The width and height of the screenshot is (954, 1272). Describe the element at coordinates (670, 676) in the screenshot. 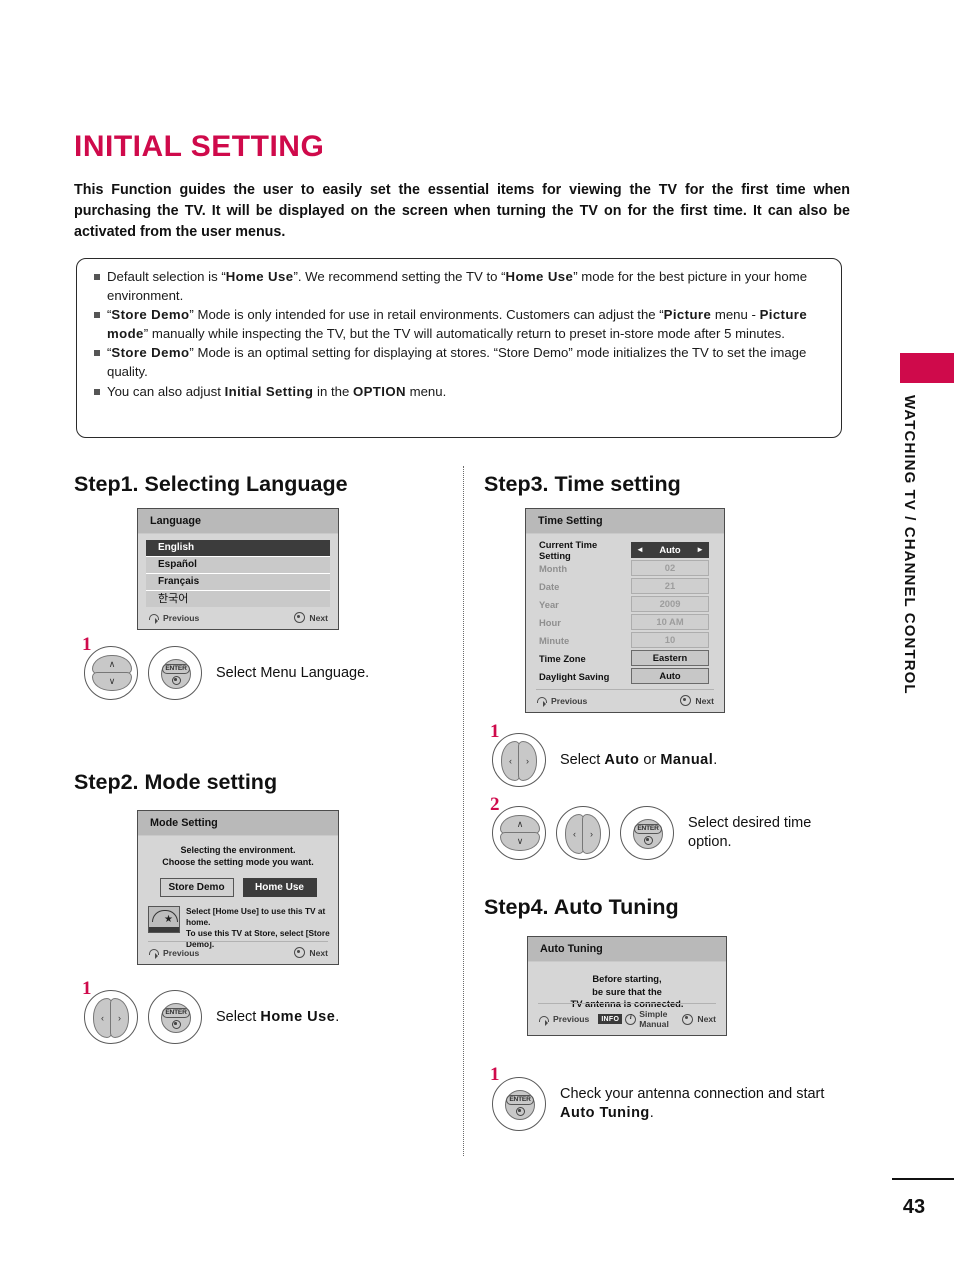

I see `row-value: Auto` at that location.